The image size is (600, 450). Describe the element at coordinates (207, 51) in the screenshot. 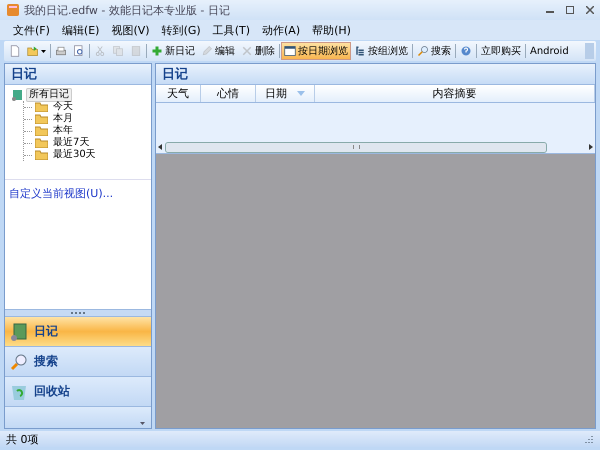

I see `pencil-icon` at that location.